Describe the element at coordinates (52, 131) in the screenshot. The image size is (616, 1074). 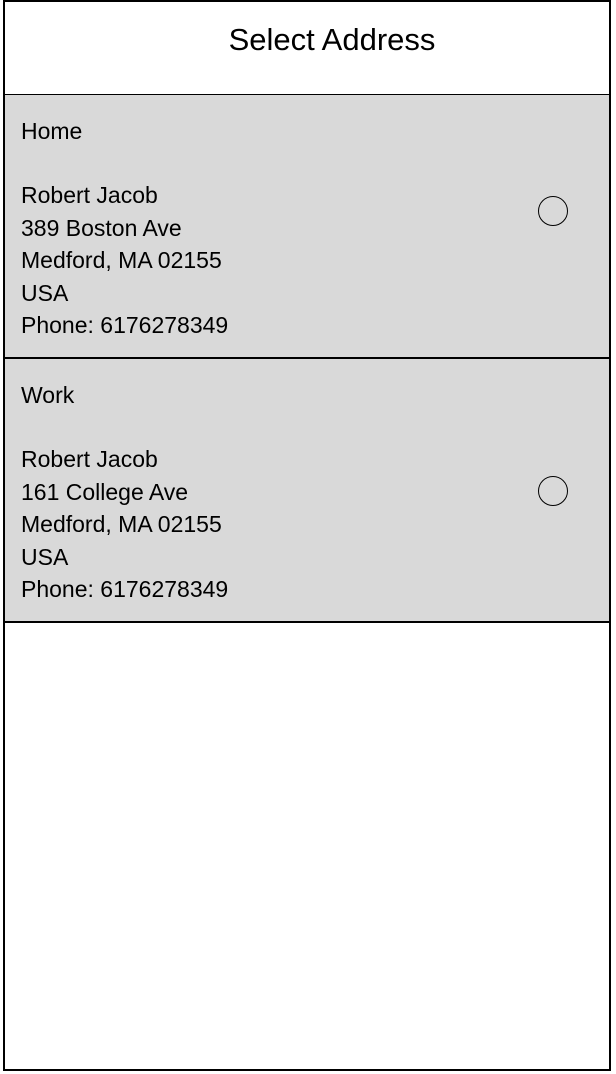
I see `address-label: Home` at that location.